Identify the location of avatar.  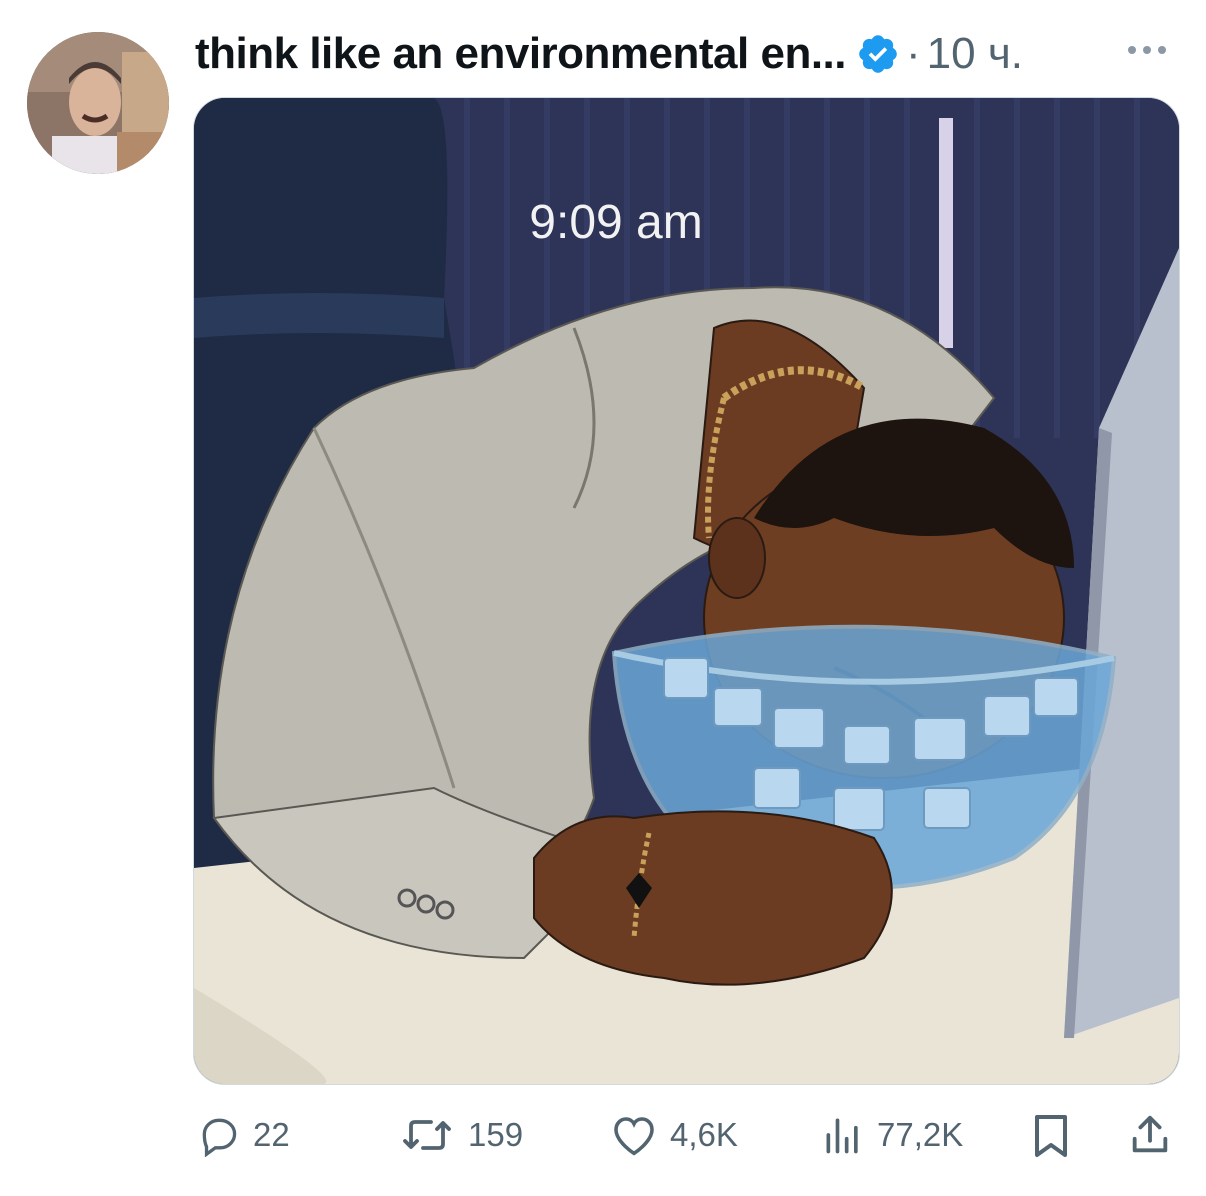
(98, 103).